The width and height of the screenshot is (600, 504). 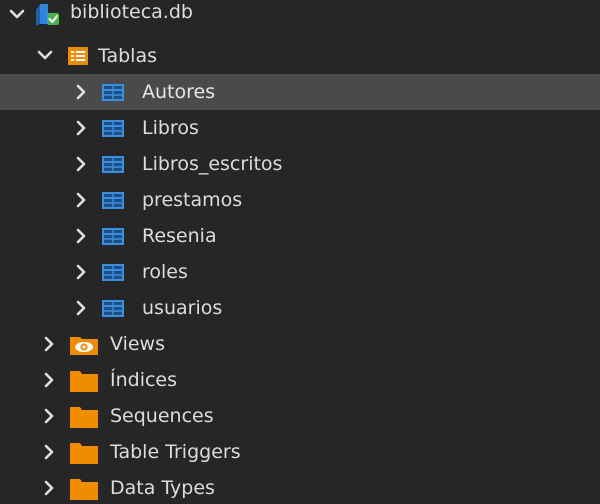 I want to click on tree-item-indices: Índices, so click(x=300, y=380).